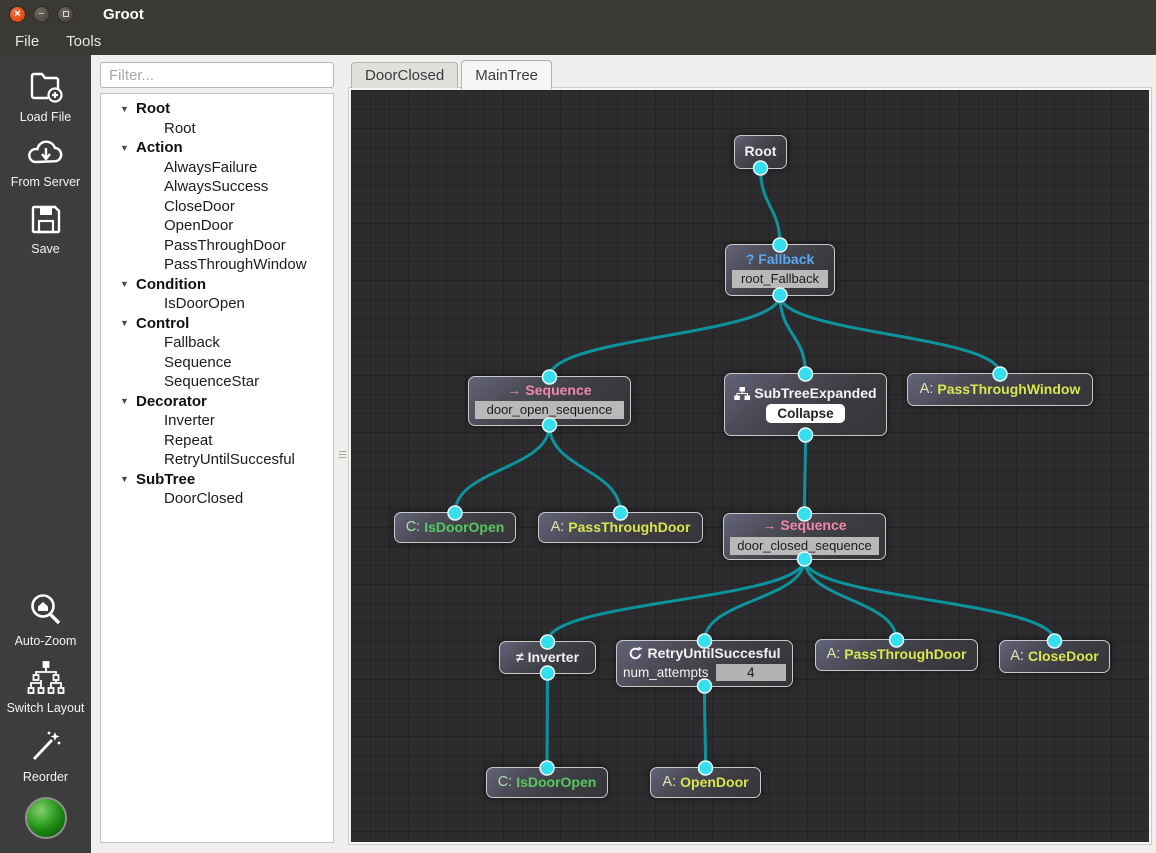  Describe the element at coordinates (46, 746) in the screenshot. I see `reorder-icon` at that location.